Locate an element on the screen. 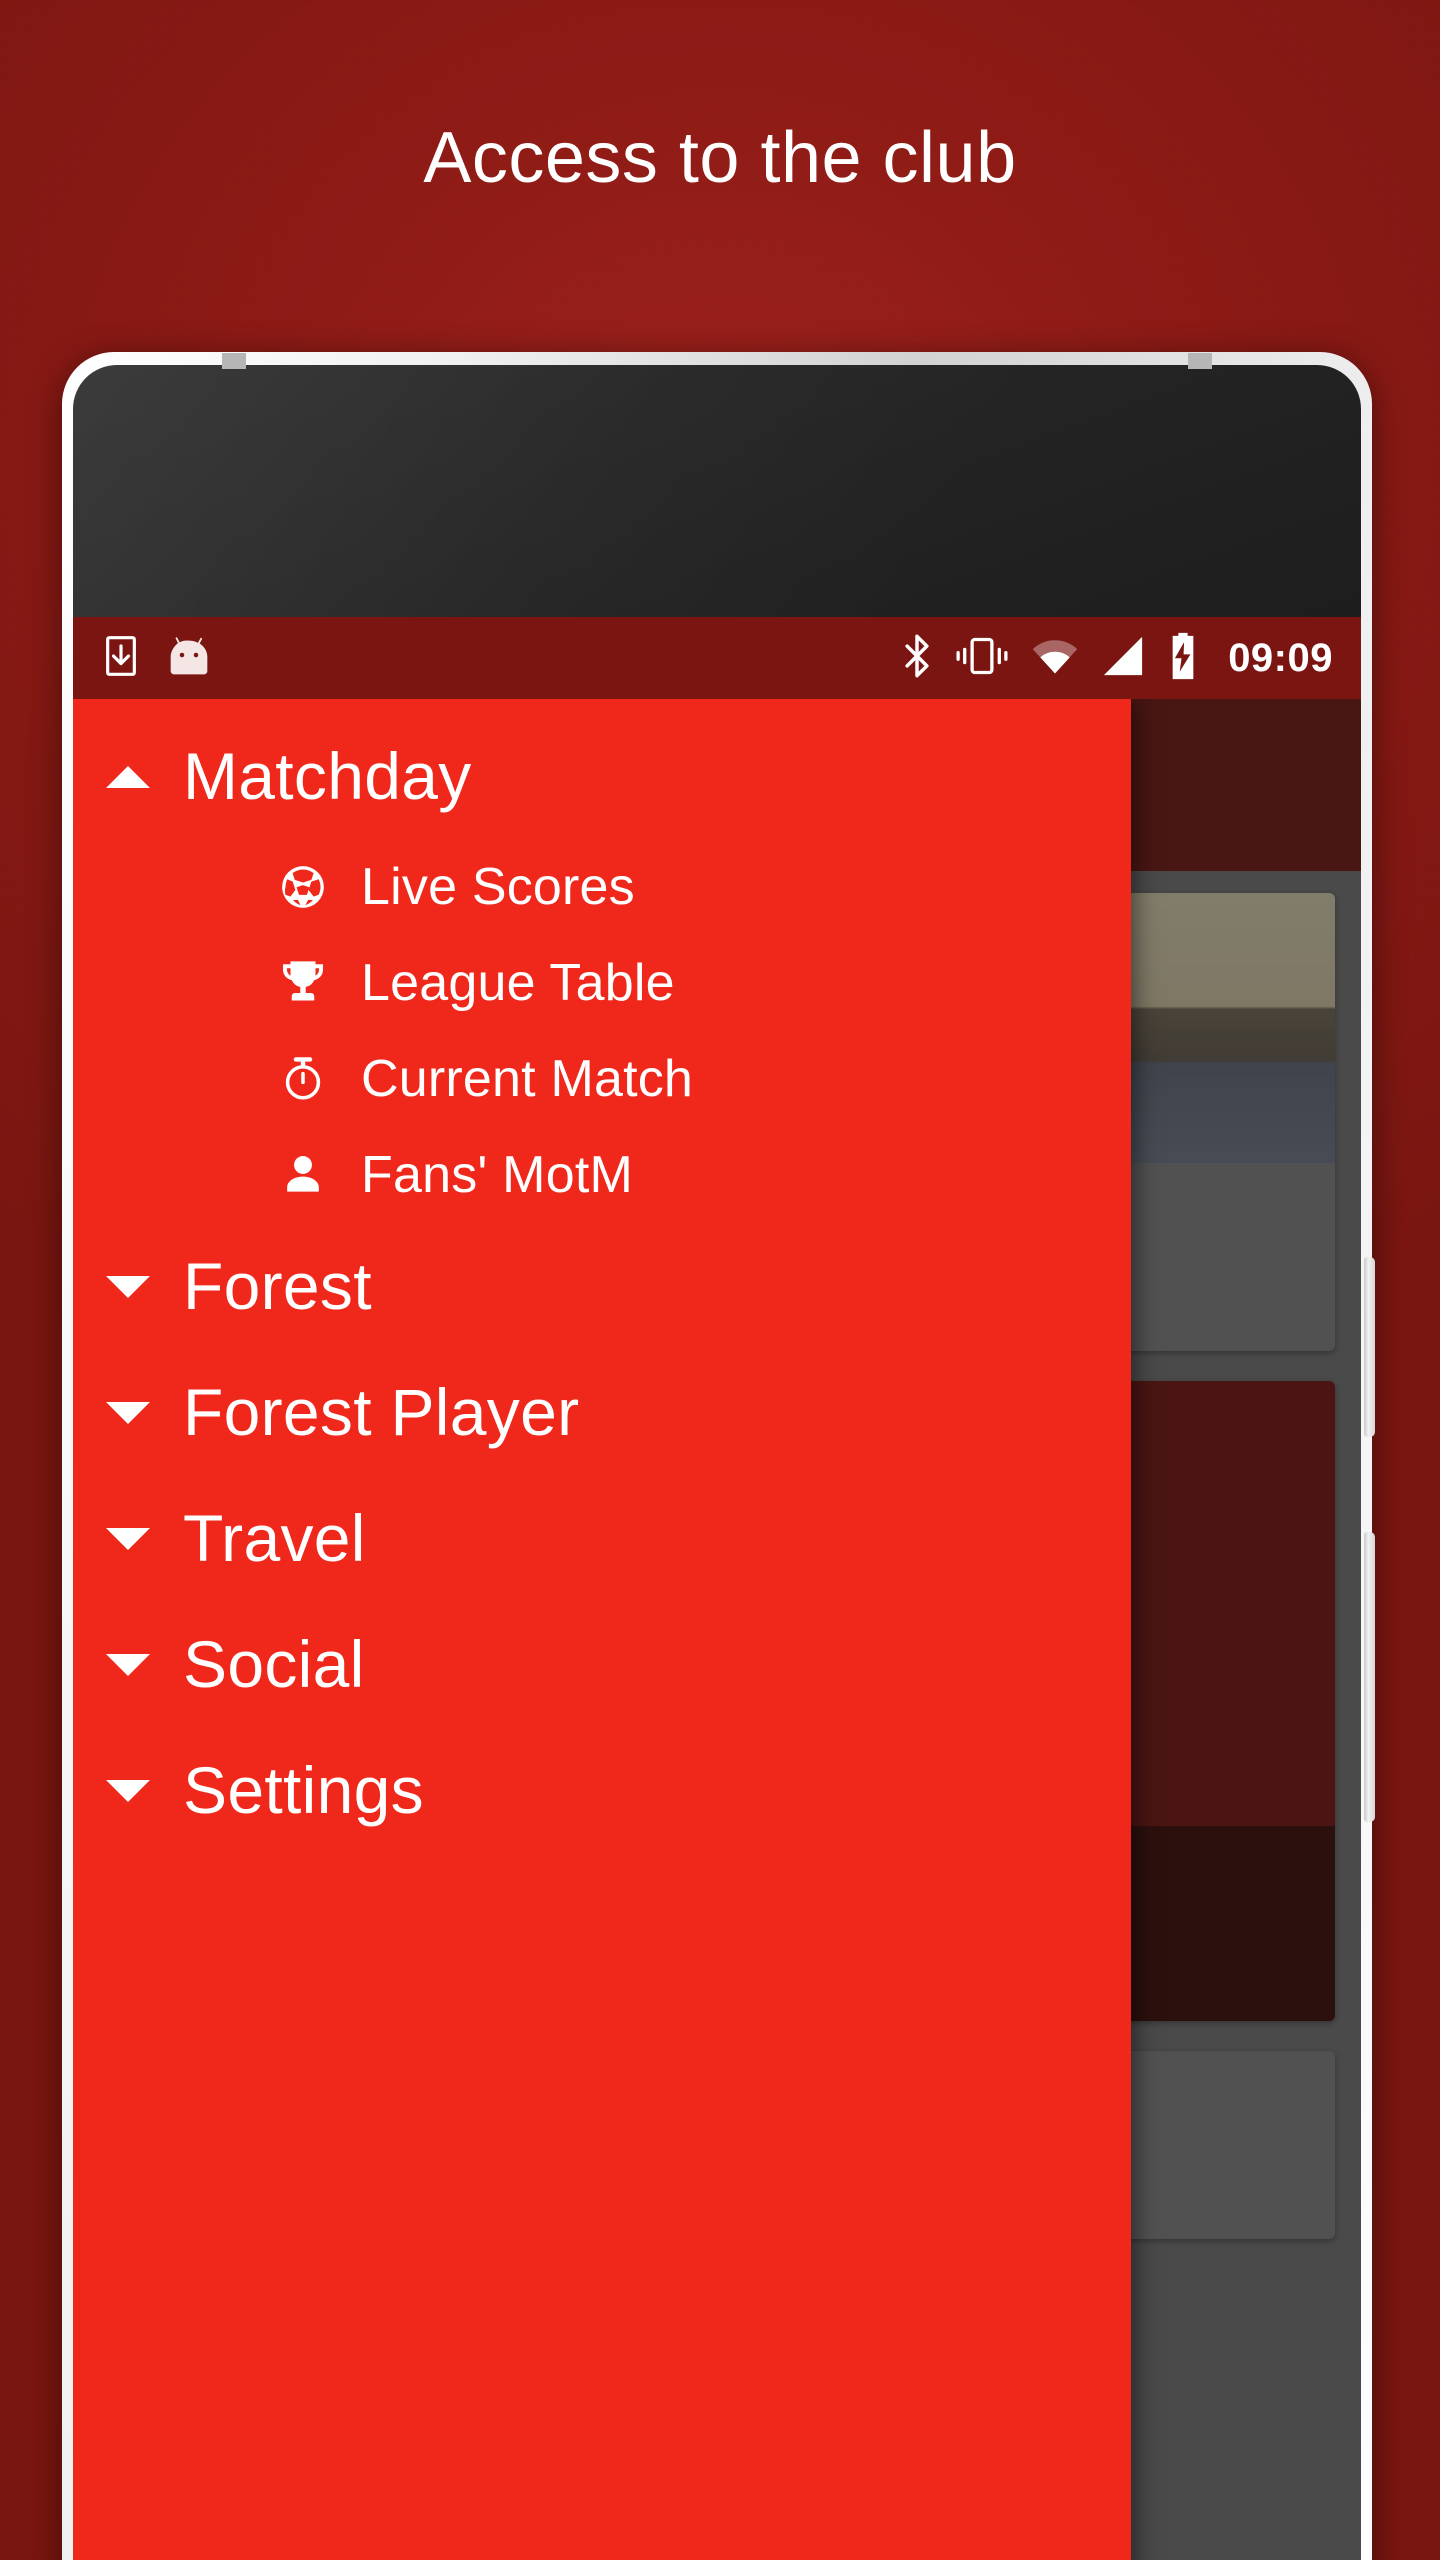 The height and width of the screenshot is (2560, 1440). drawer-item-label: Live Scores is located at coordinates (498, 887).